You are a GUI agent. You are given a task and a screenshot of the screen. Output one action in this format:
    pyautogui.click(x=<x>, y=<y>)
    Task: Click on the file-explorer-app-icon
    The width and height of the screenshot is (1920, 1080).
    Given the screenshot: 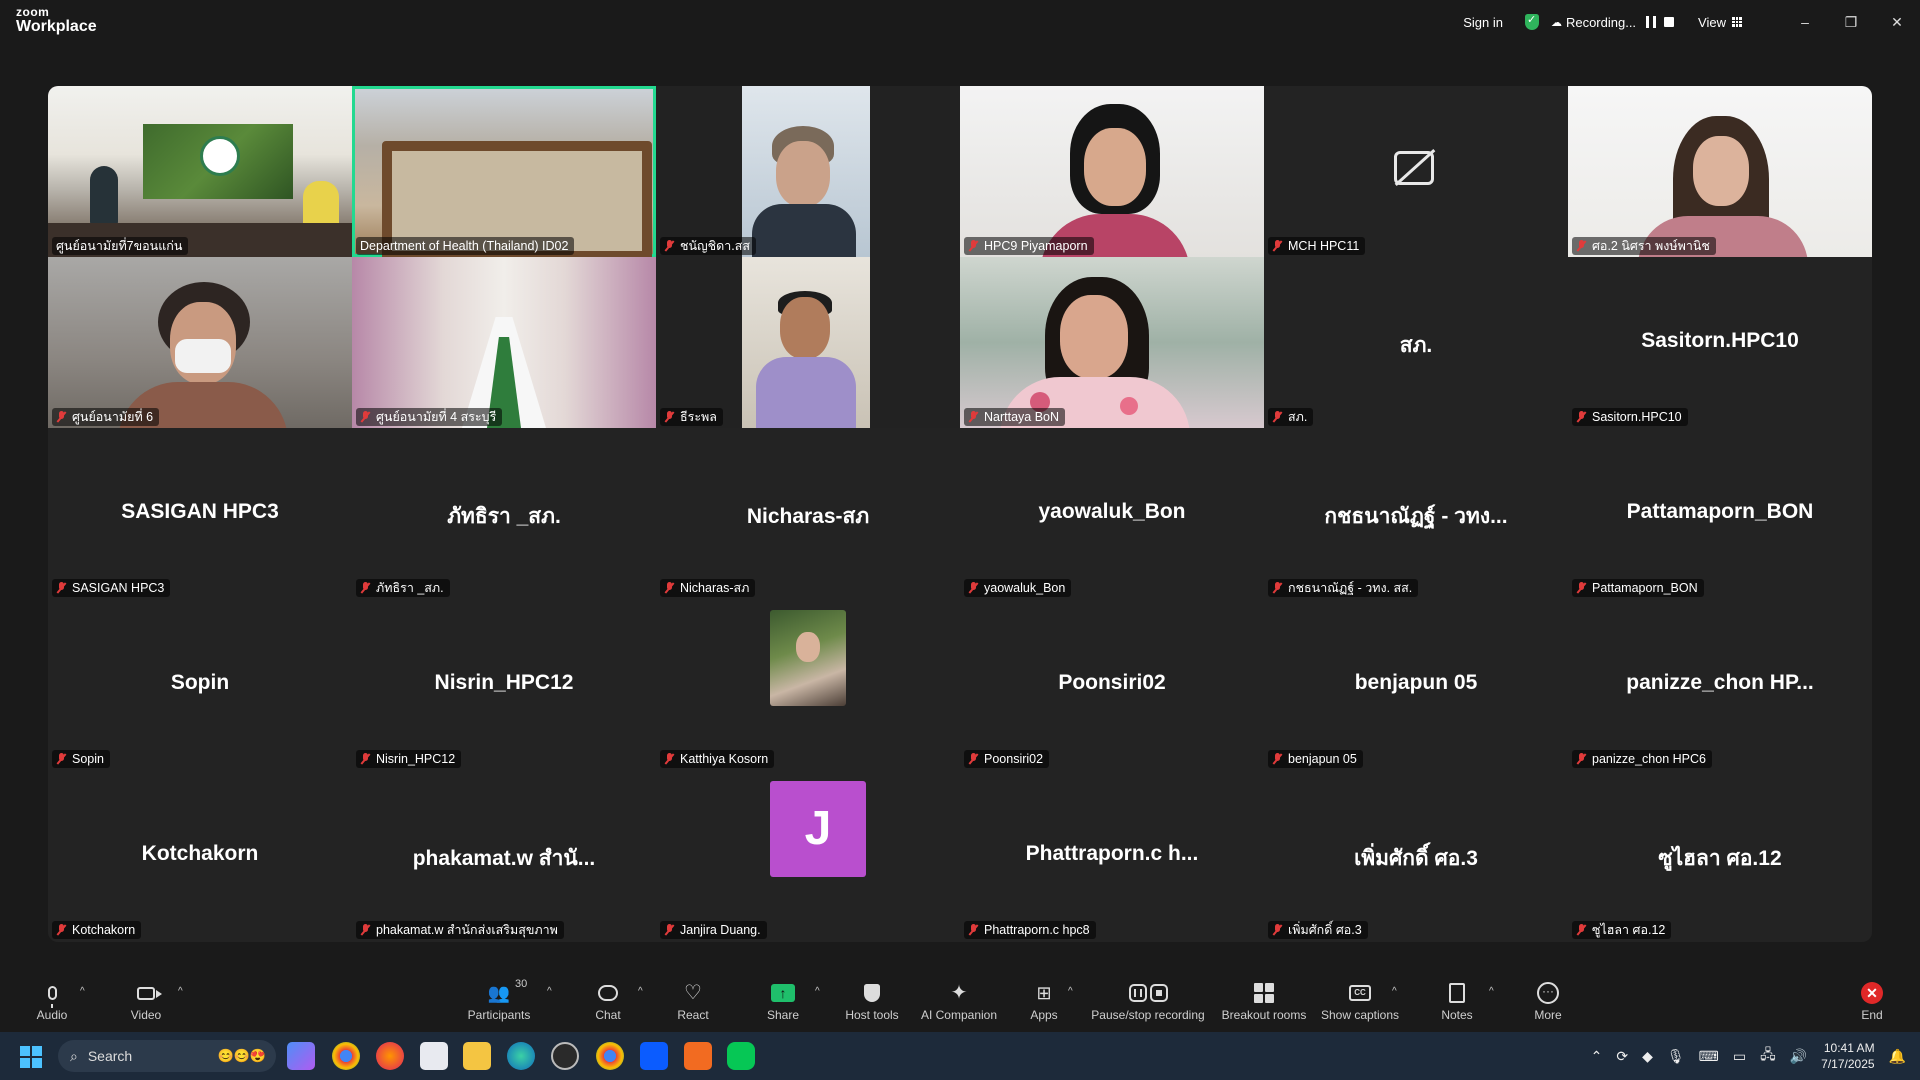 What is the action you would take?
    pyautogui.click(x=477, y=1056)
    